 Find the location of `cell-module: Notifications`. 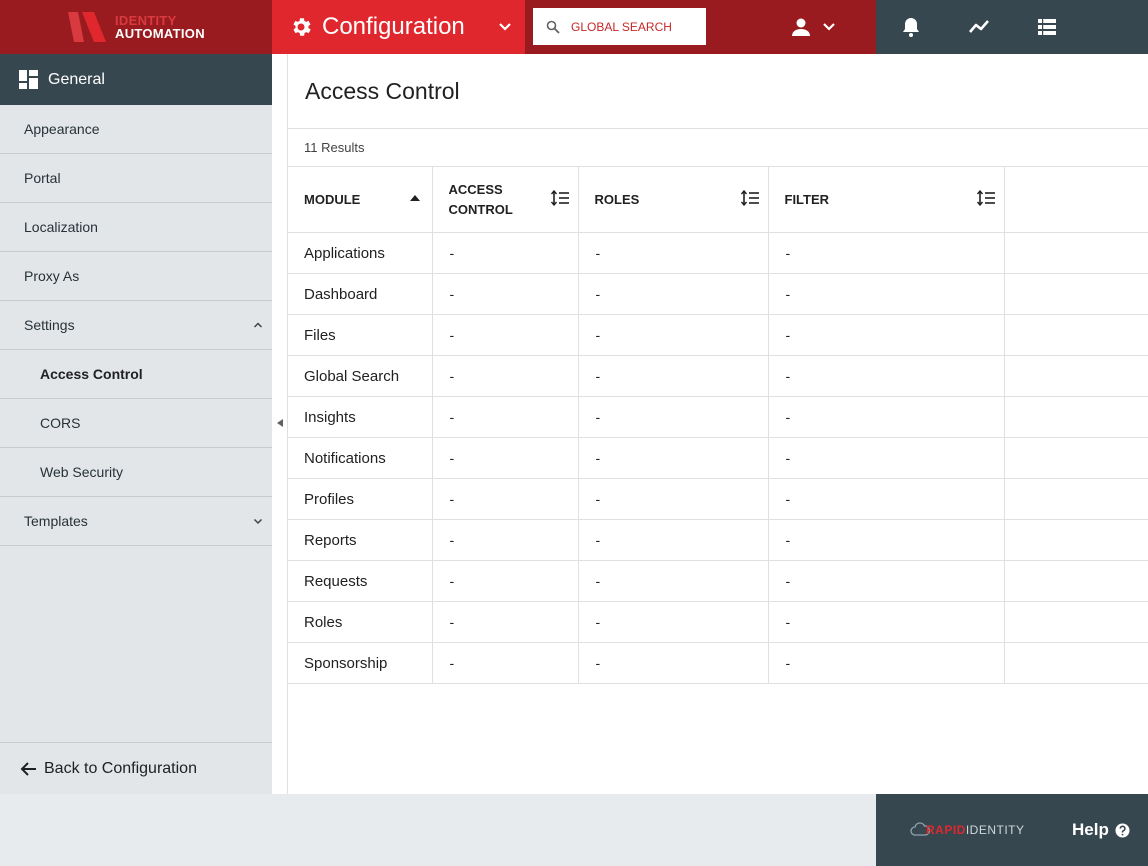

cell-module: Notifications is located at coordinates (360, 458).